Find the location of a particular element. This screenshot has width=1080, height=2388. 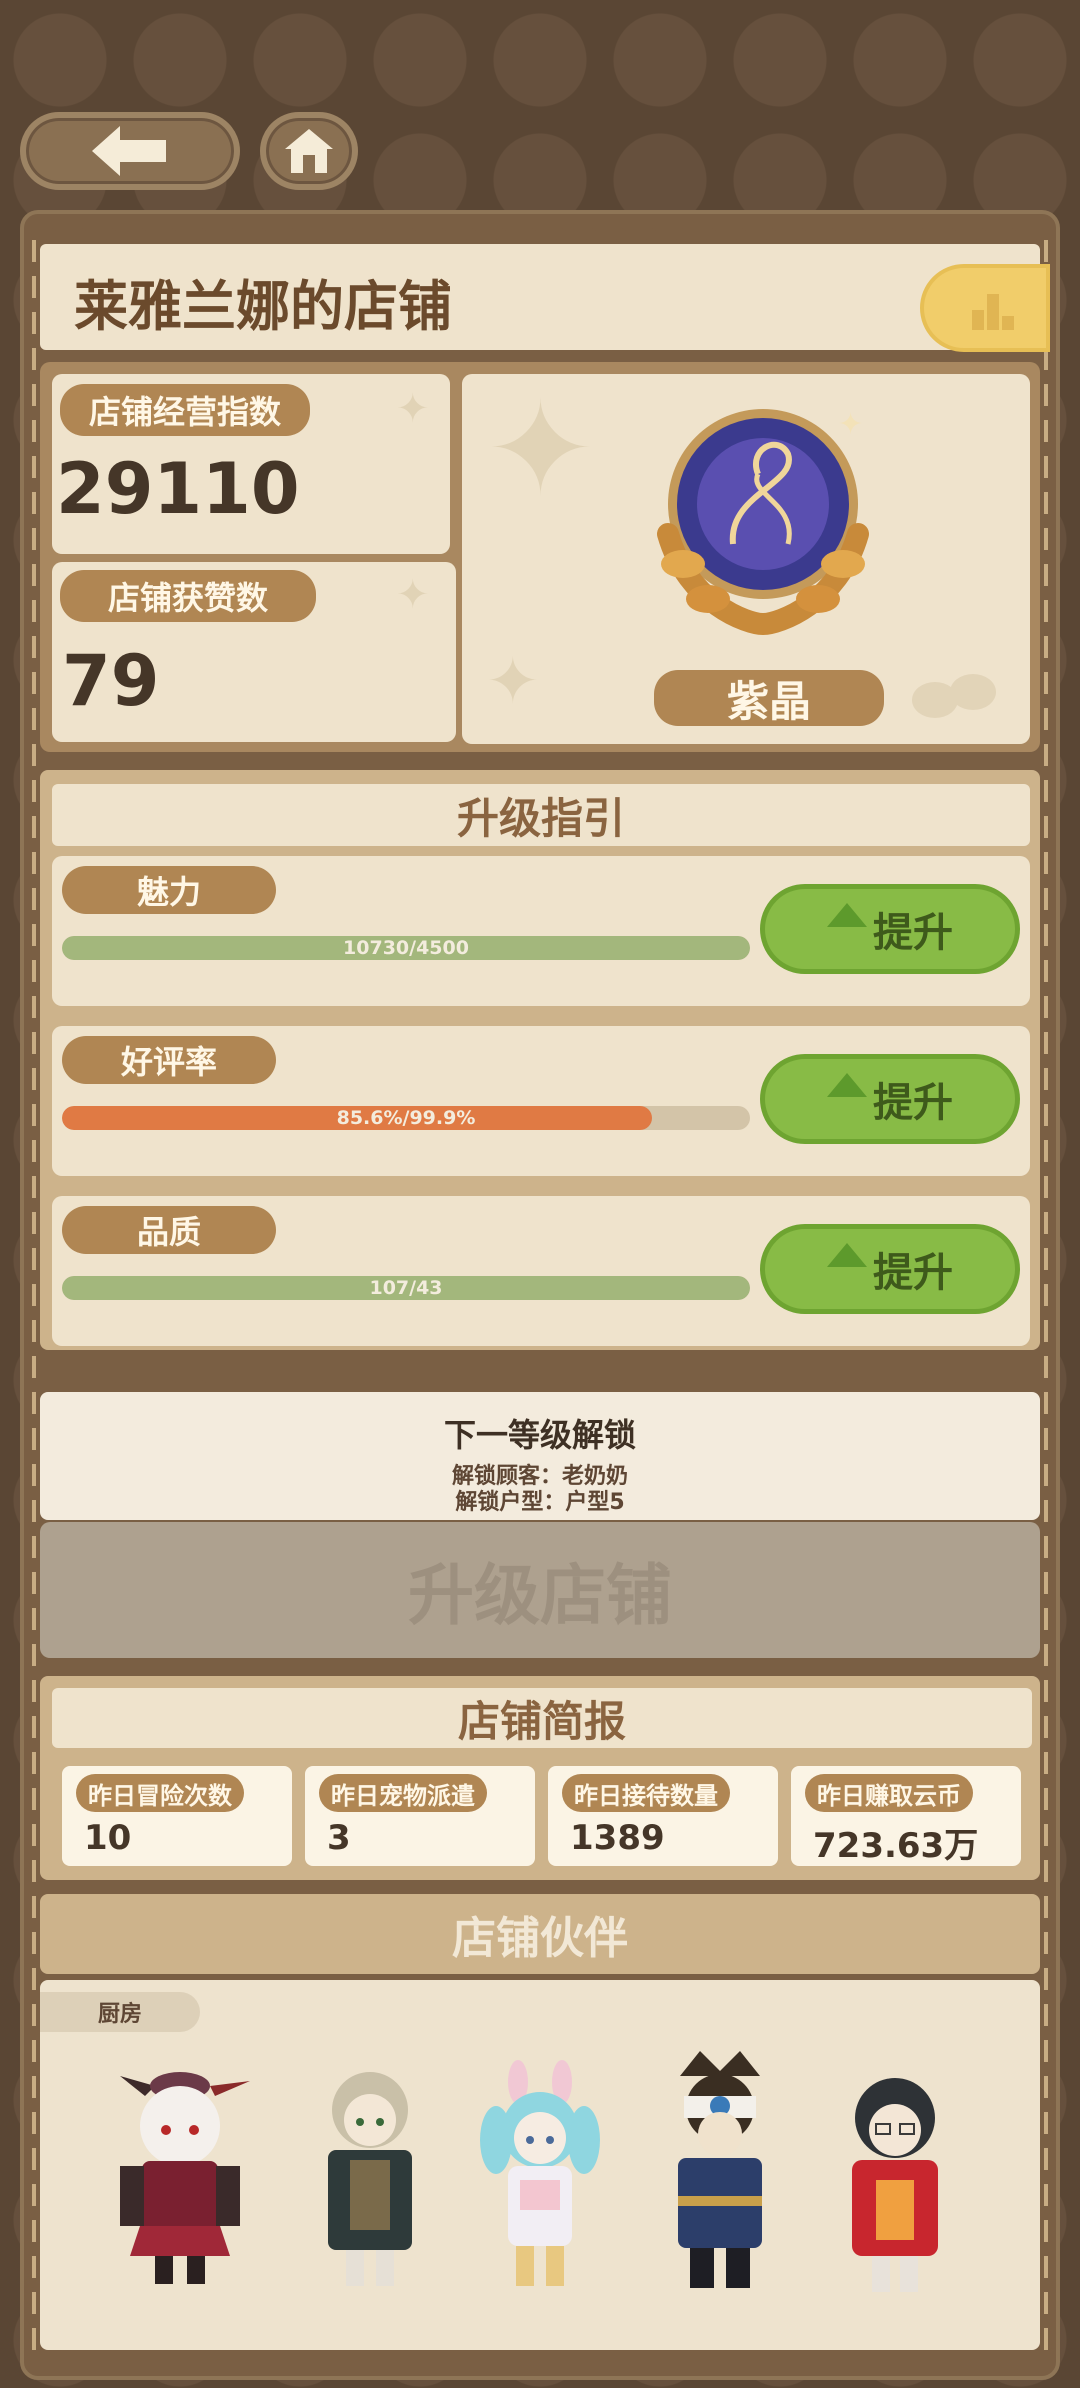

store-title: 莱雅兰娜的店铺 is located at coordinates (263, 306).